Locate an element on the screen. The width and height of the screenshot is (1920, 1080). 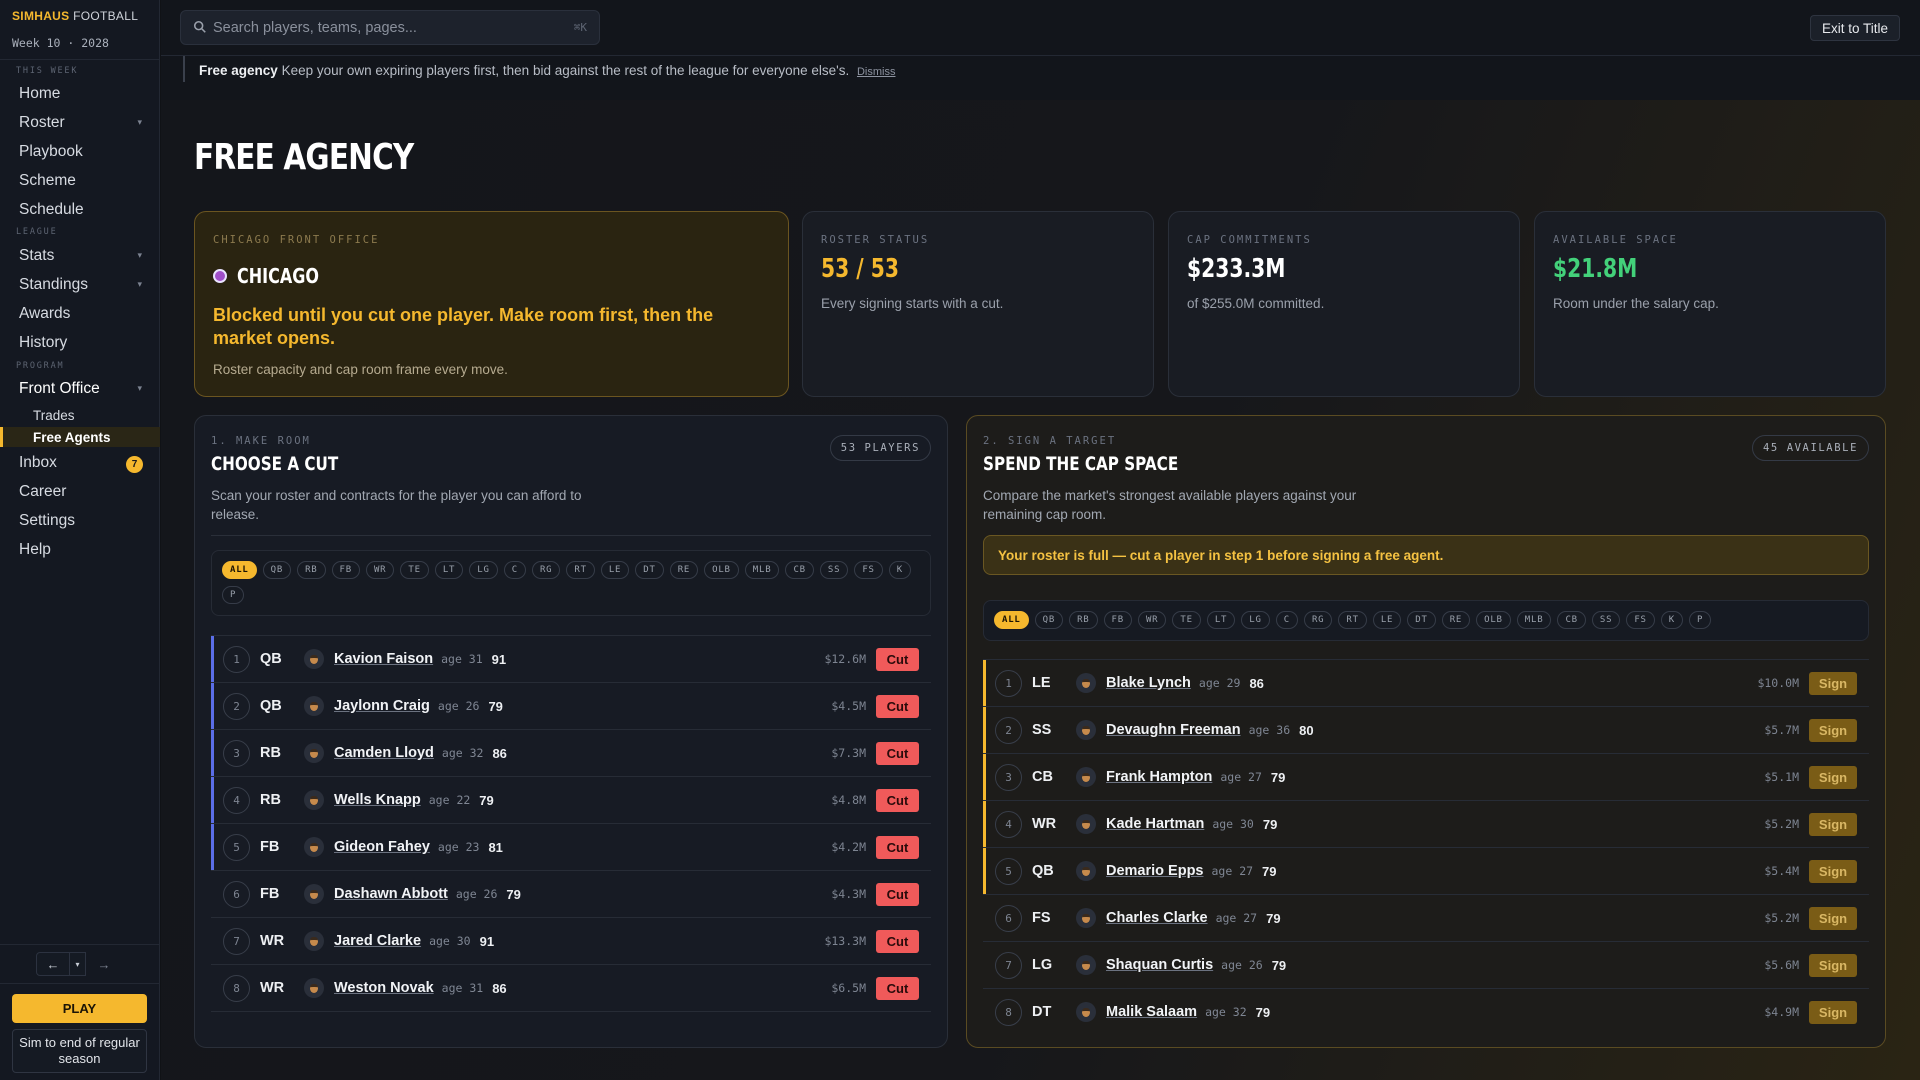
search-box: ⌘K is located at coordinates (390, 27).